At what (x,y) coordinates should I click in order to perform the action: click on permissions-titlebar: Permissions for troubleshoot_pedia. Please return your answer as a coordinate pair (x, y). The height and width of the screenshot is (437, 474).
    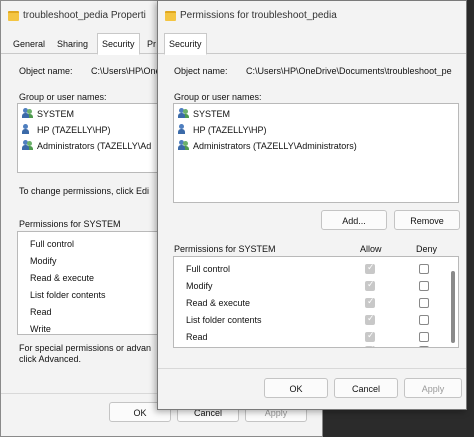
    Looking at the image, I should click on (312, 16).